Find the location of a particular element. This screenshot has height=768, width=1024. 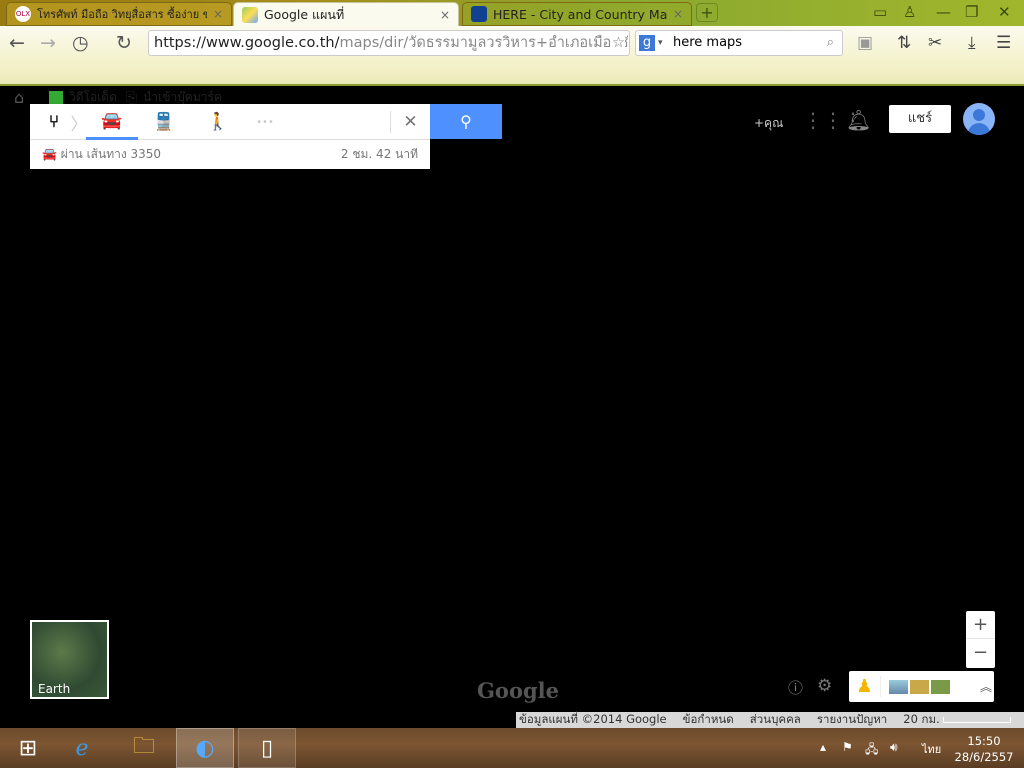

help-icon: ⓘ is located at coordinates (795, 687).